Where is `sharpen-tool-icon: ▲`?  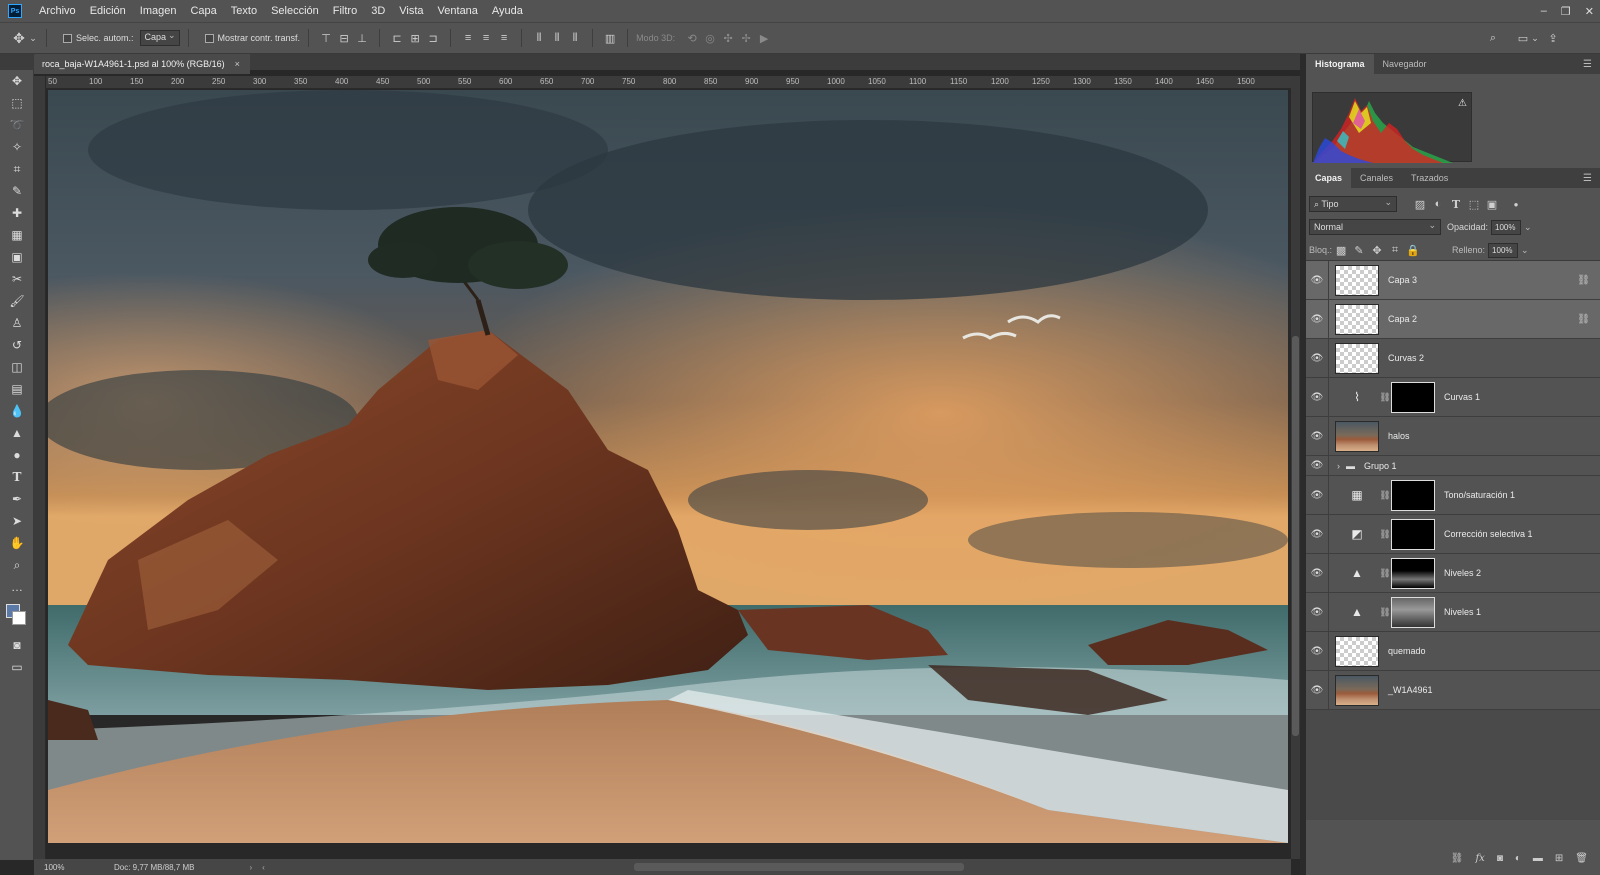
sharpen-tool-icon: ▲ is located at coordinates (17, 433).